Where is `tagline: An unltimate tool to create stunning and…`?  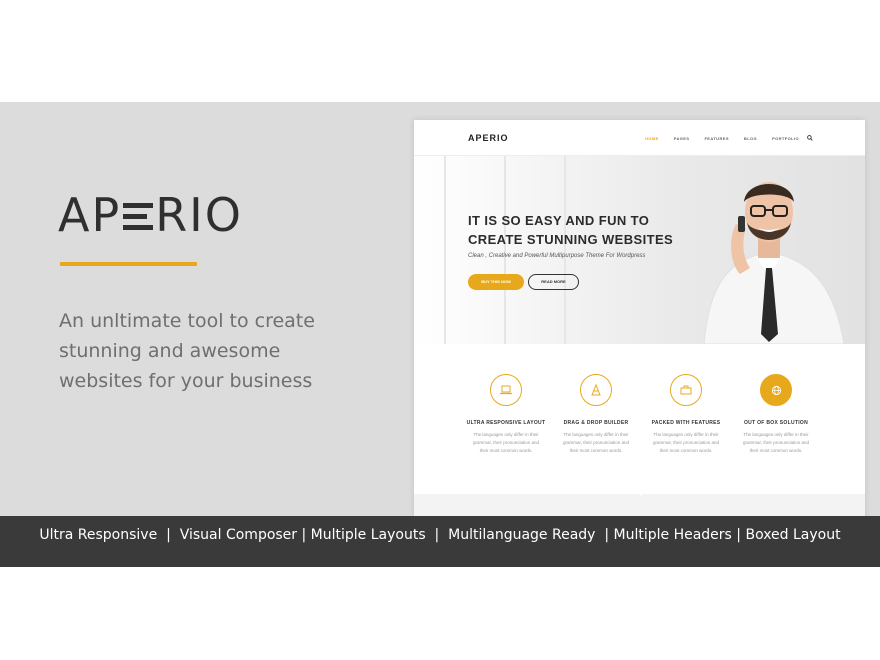
tagline: An unltimate tool to create stunning and… is located at coordinates (187, 351).